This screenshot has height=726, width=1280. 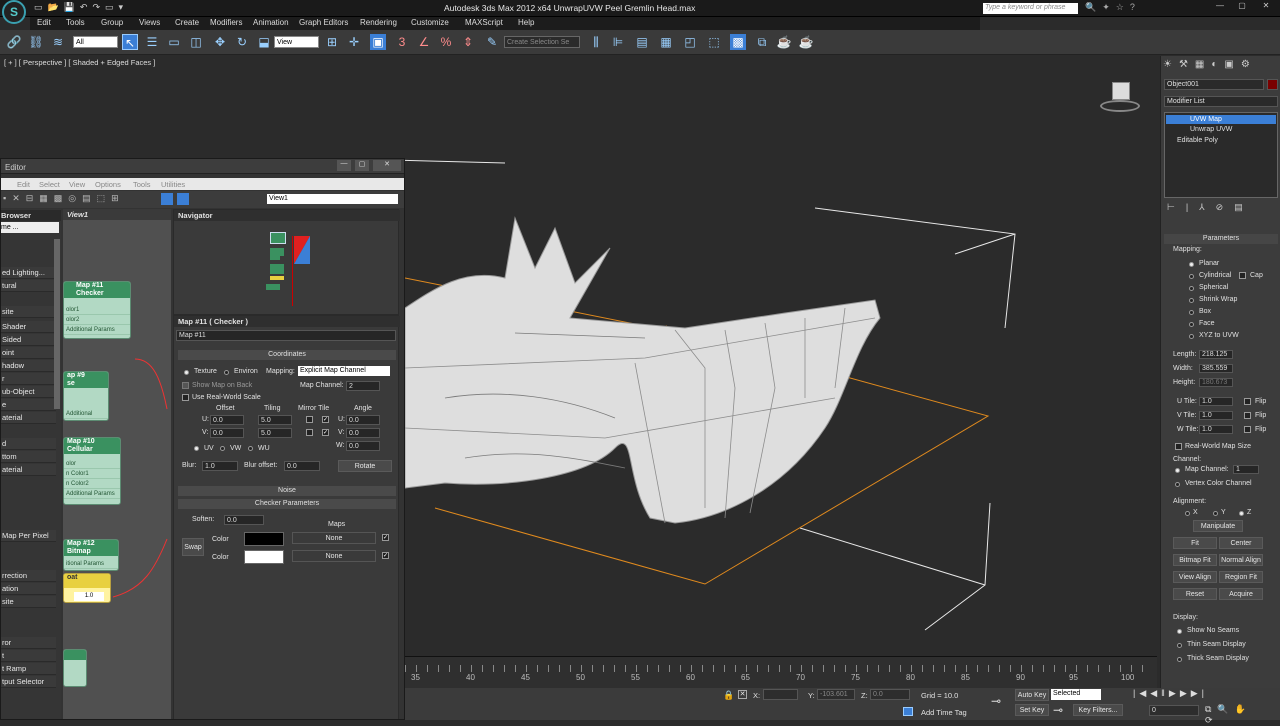 I want to click on key-big-icon: ⊸, so click(x=1058, y=710).